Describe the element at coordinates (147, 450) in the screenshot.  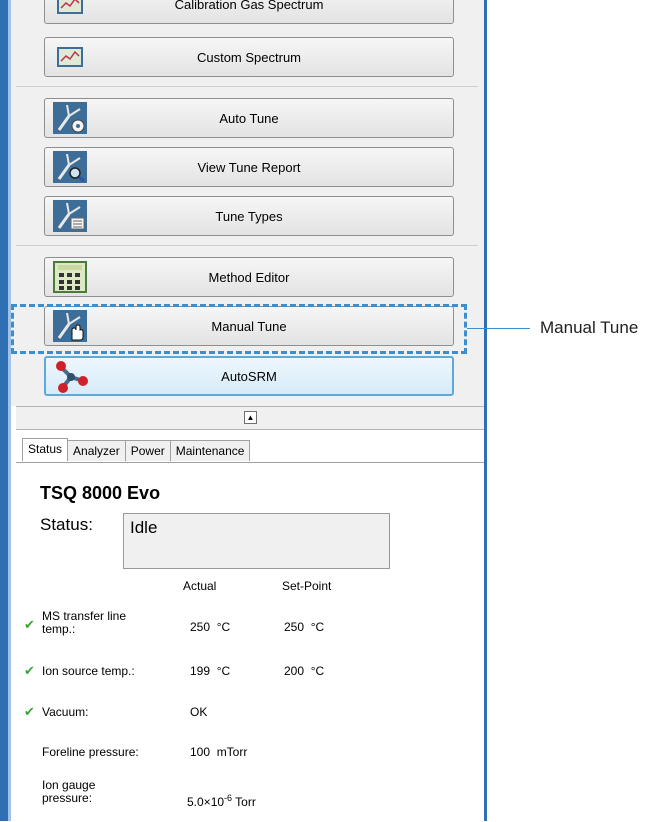
I see `tab-power: Power` at that location.